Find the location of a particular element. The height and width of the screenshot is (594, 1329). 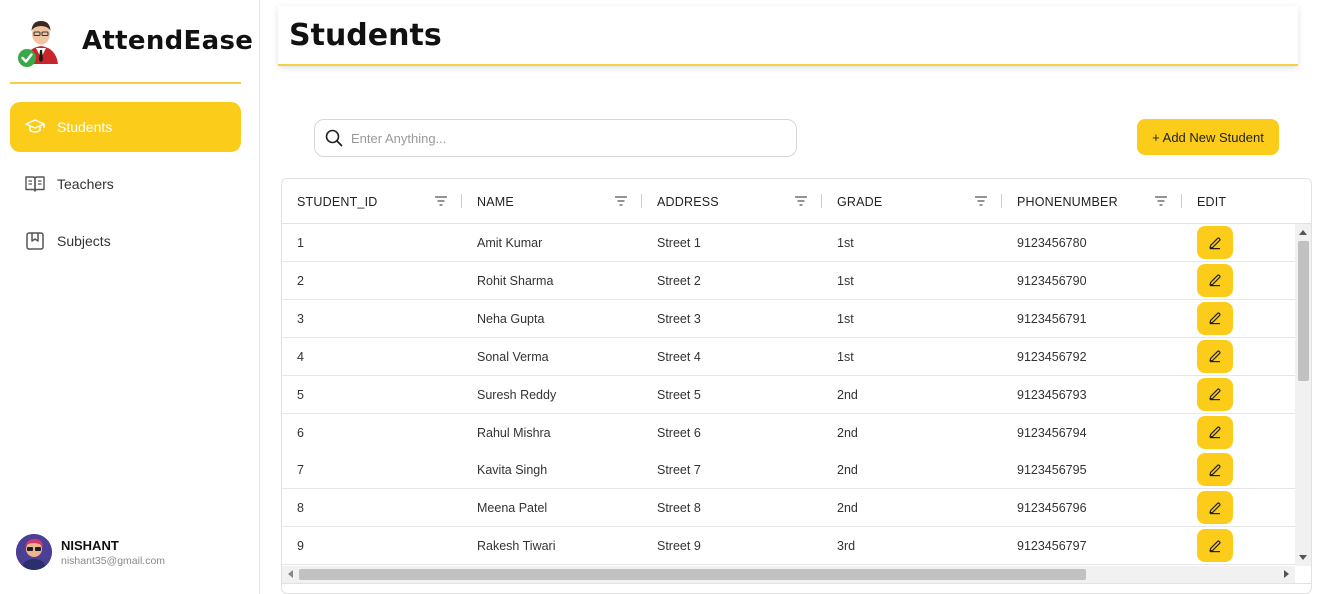

sidebar-item-label: Students is located at coordinates (85, 127).